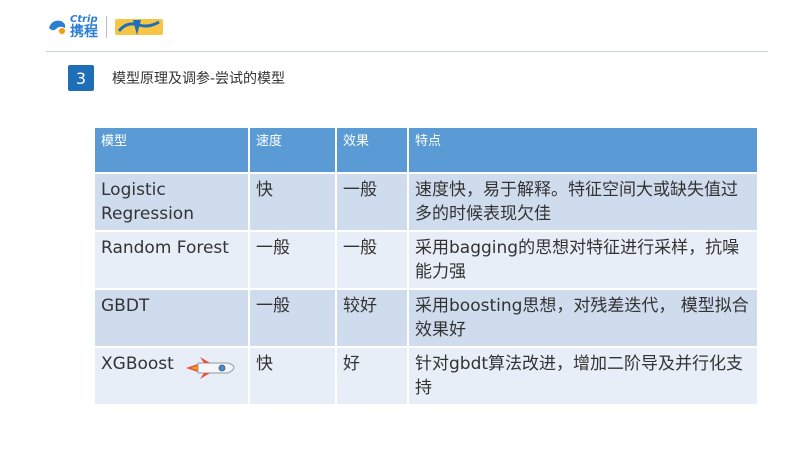  Describe the element at coordinates (84, 32) in the screenshot. I see `brand-chinese: 携程` at that location.